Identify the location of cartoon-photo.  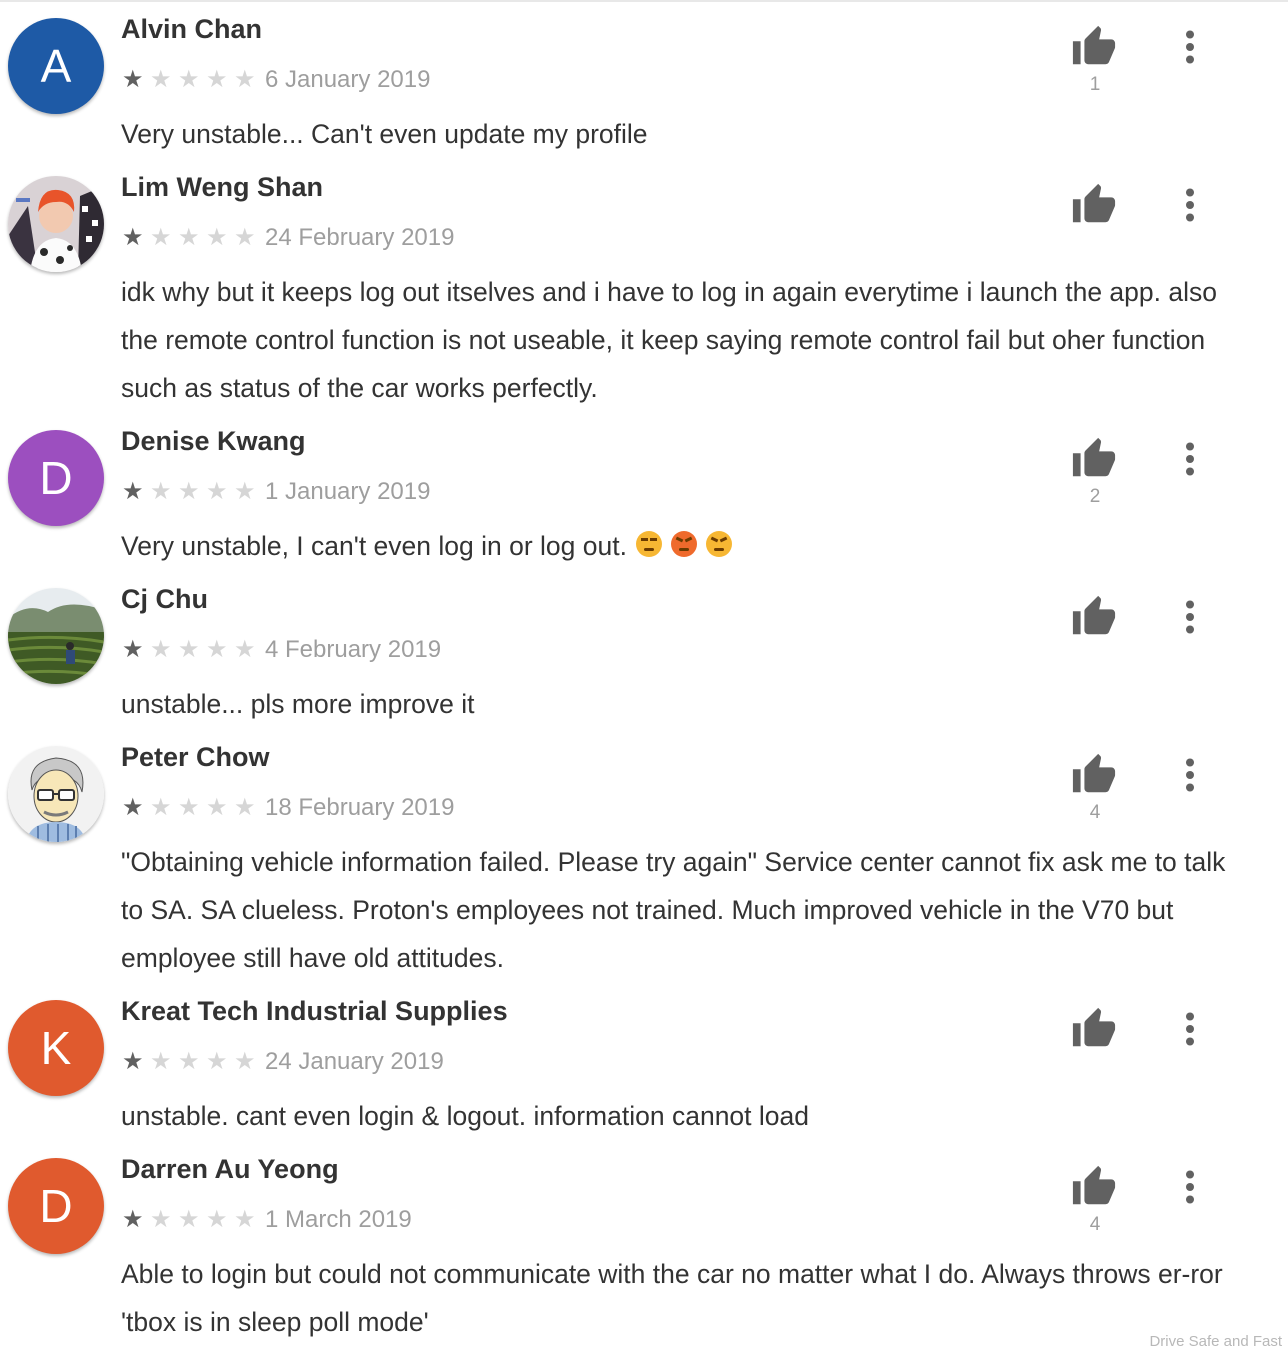
(56, 794).